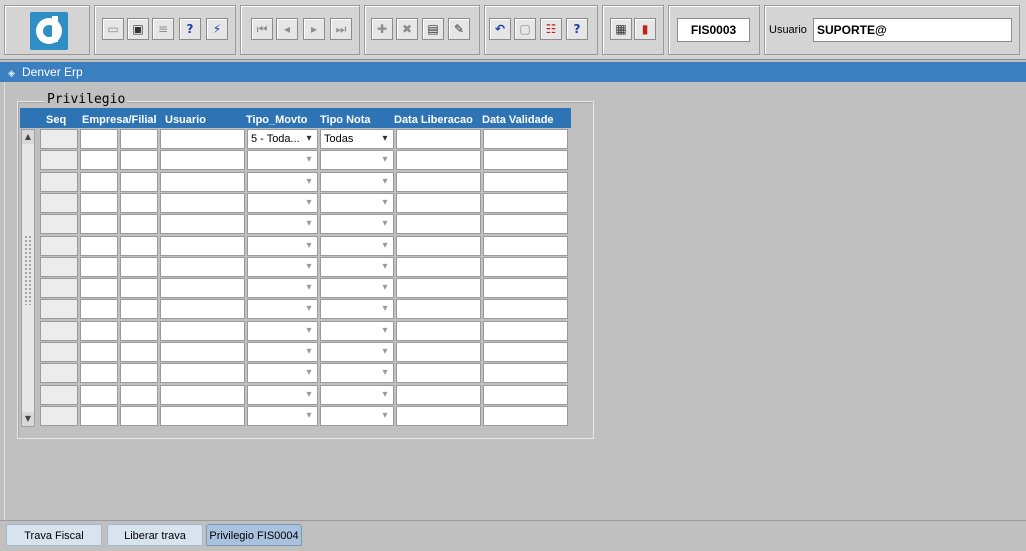 The width and height of the screenshot is (1026, 551). Describe the element at coordinates (163, 29) in the screenshot. I see `printer-icon: ≡` at that location.